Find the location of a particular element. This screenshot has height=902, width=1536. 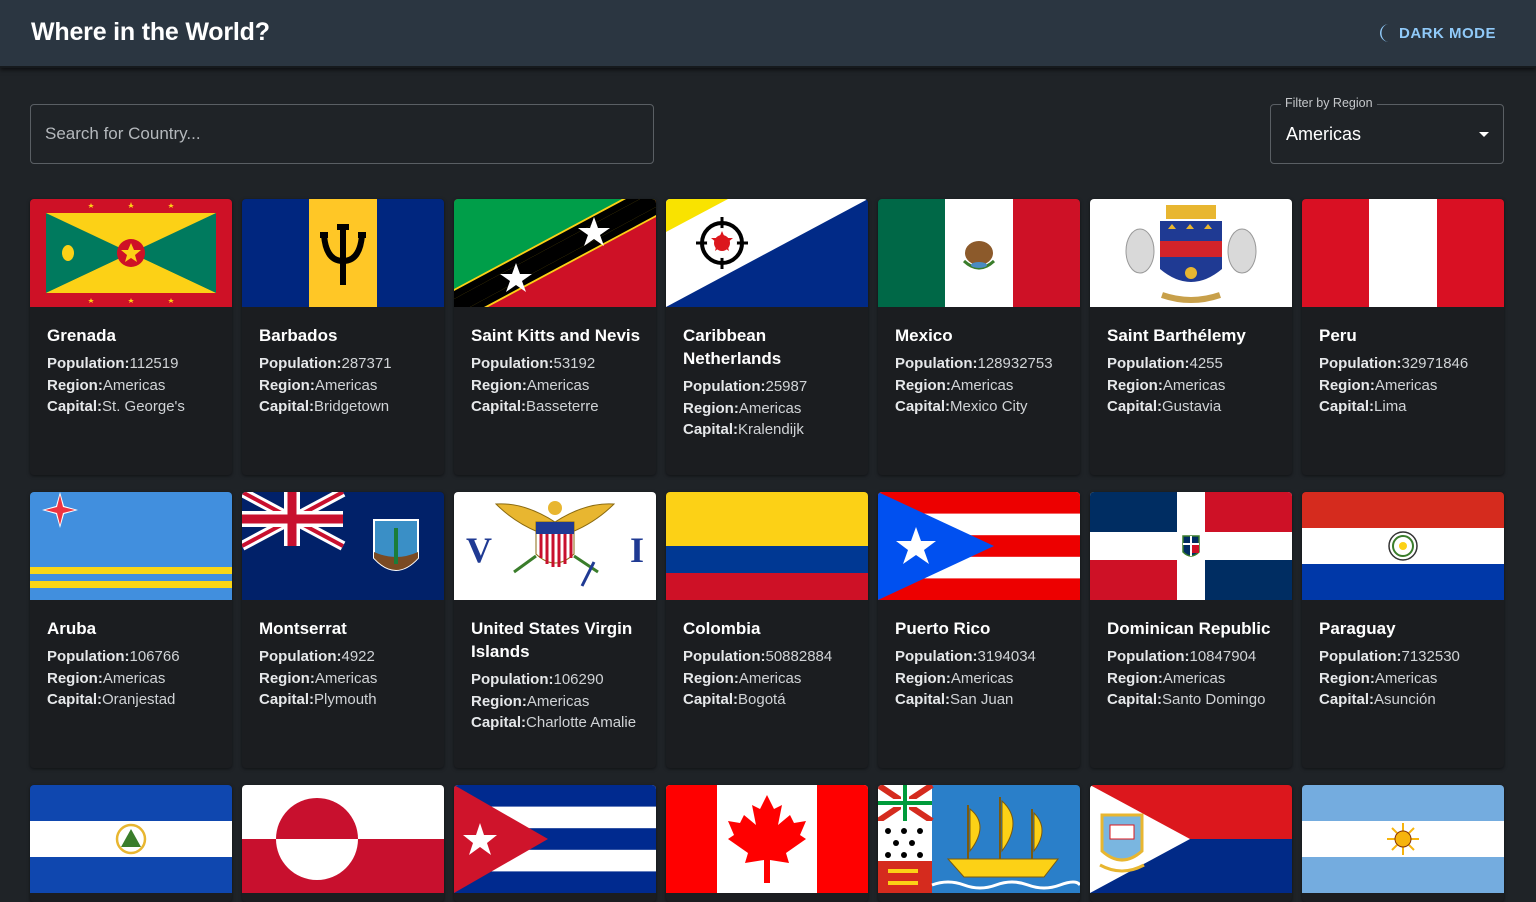

population-value: 3194034 is located at coordinates (1006, 656).